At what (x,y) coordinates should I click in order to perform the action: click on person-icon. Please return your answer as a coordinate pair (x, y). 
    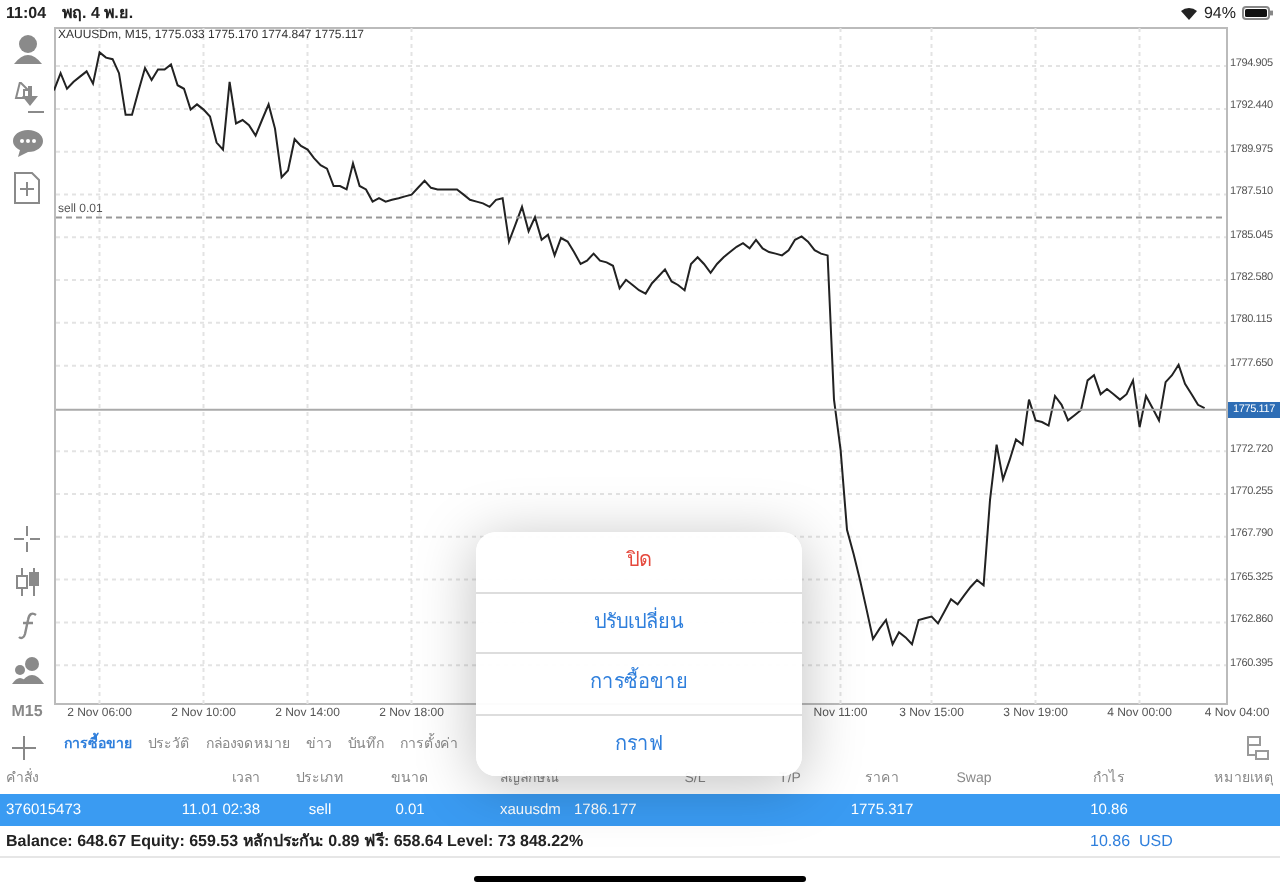
    Looking at the image, I should click on (27, 51).